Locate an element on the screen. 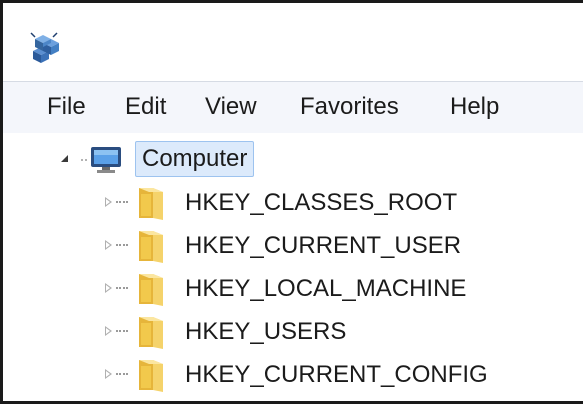  computer-icon is located at coordinates (101, 160).